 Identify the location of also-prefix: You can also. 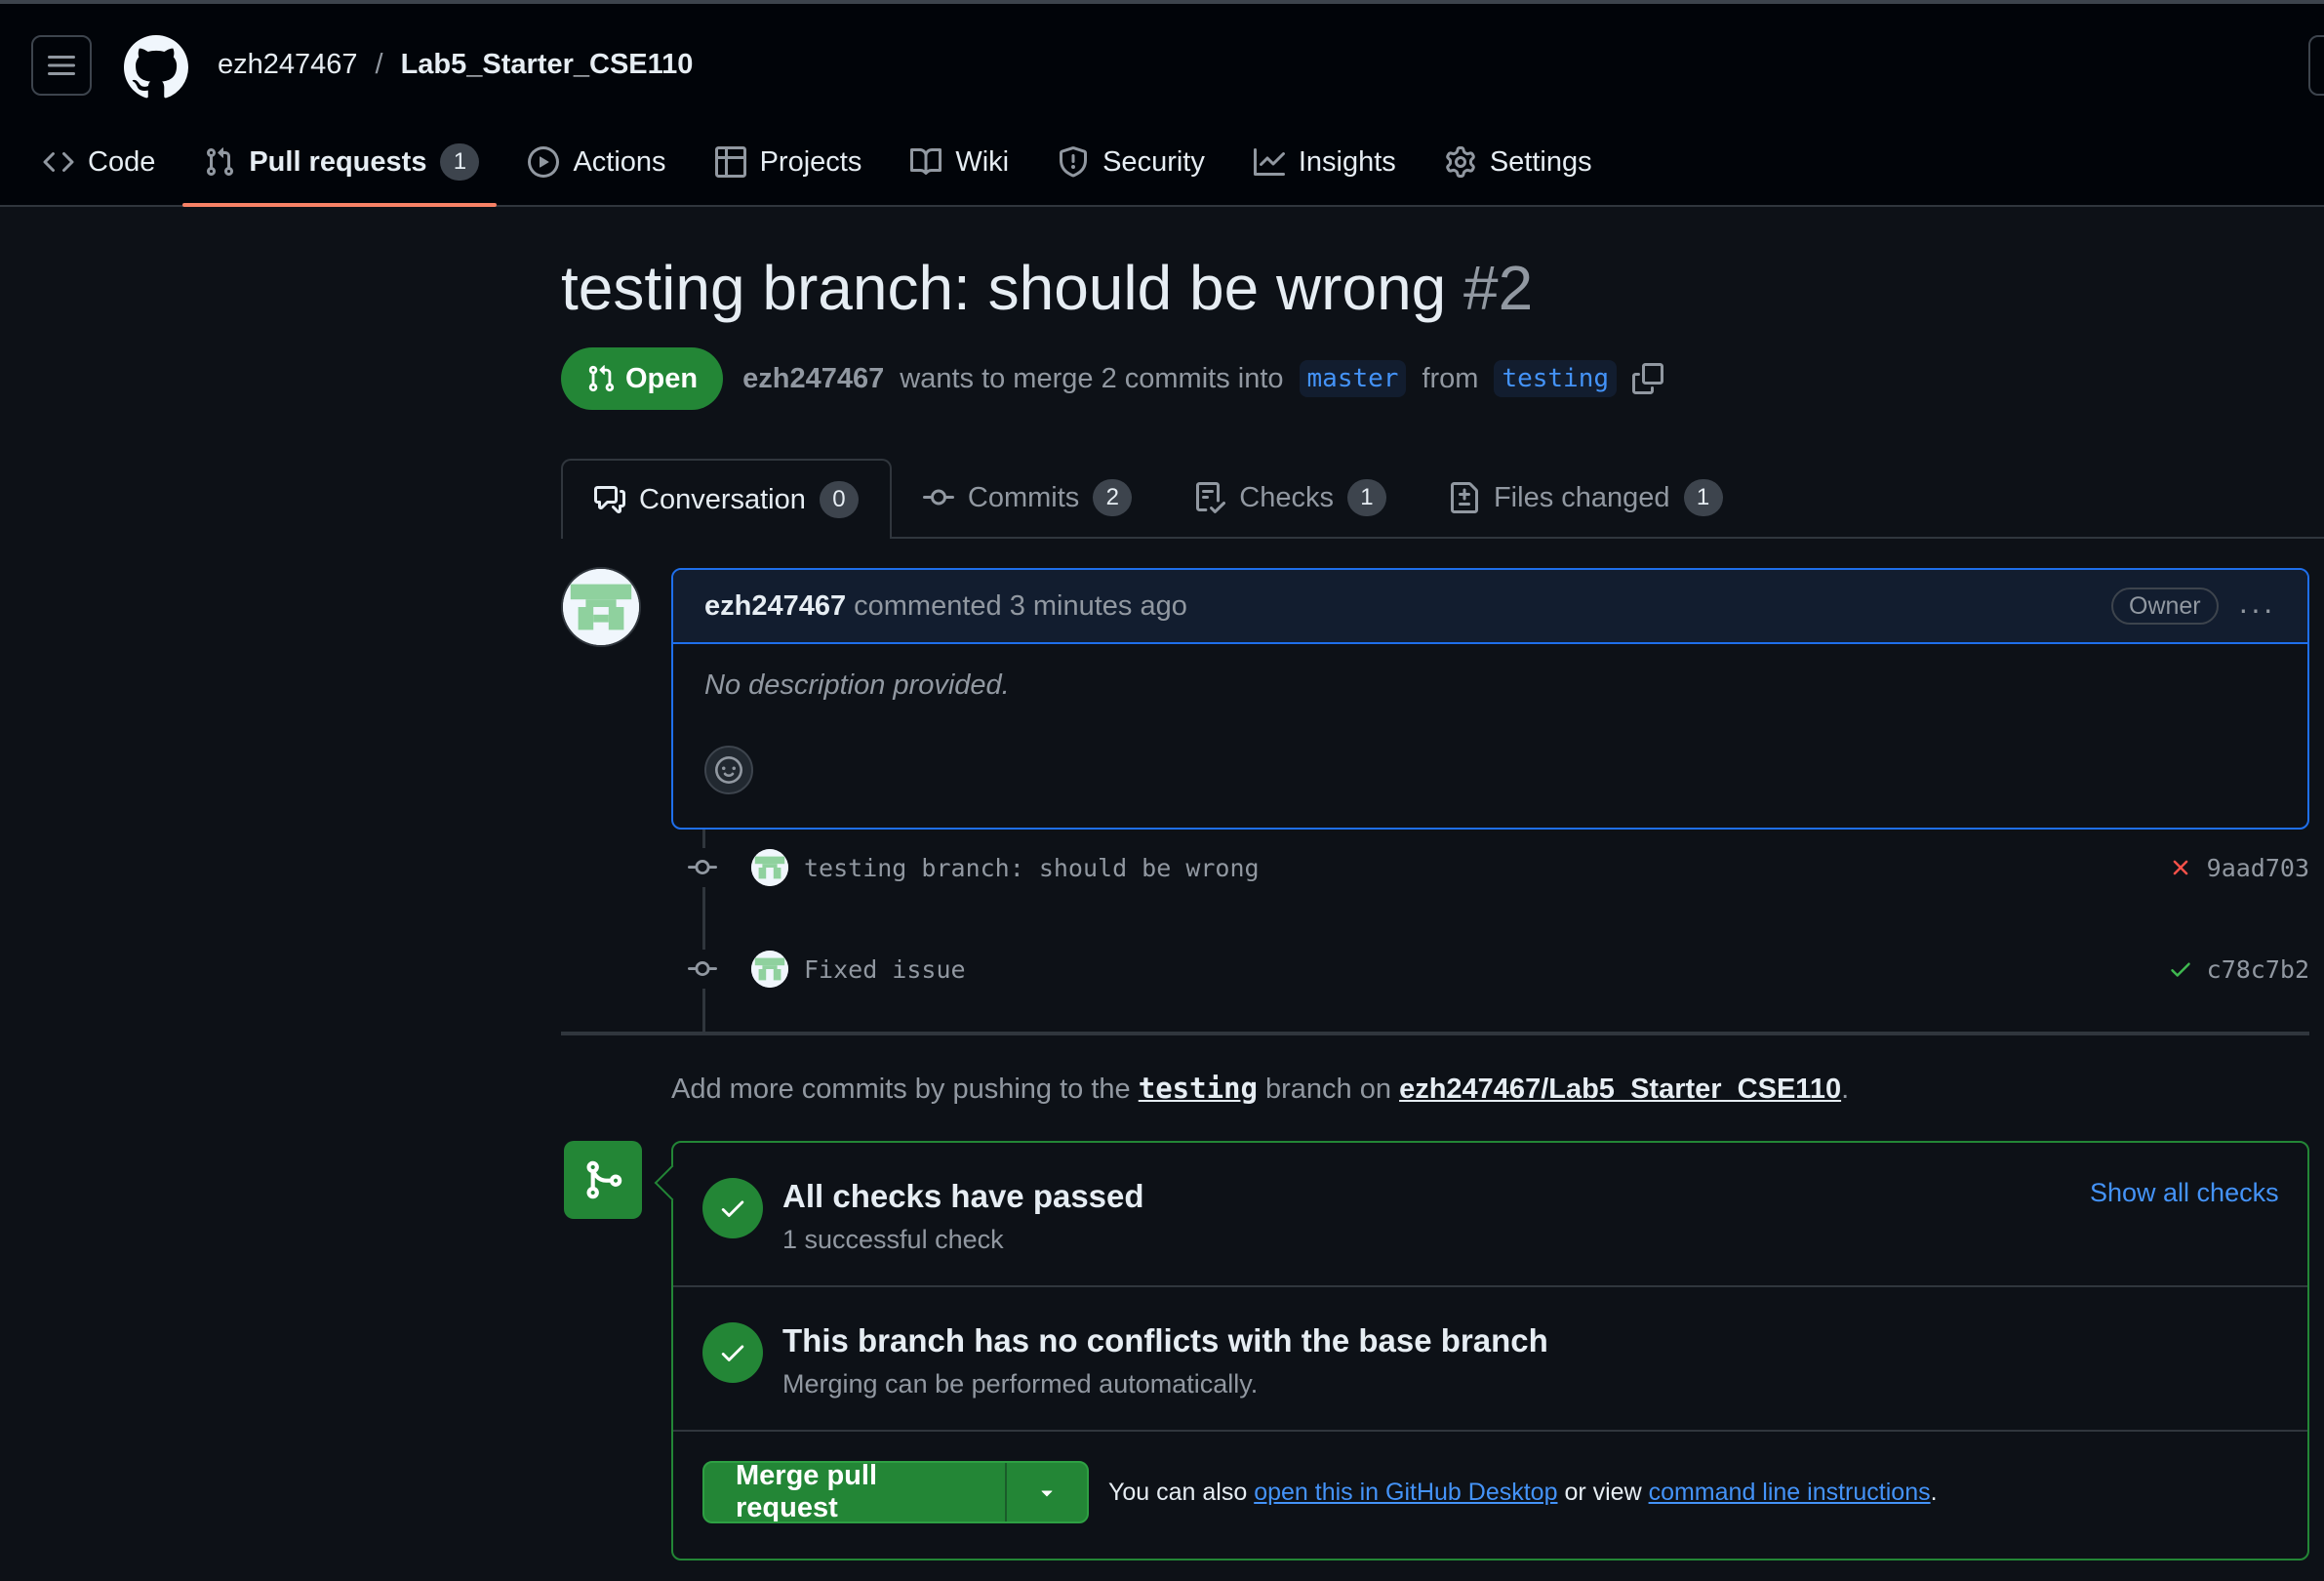
(1178, 1492).